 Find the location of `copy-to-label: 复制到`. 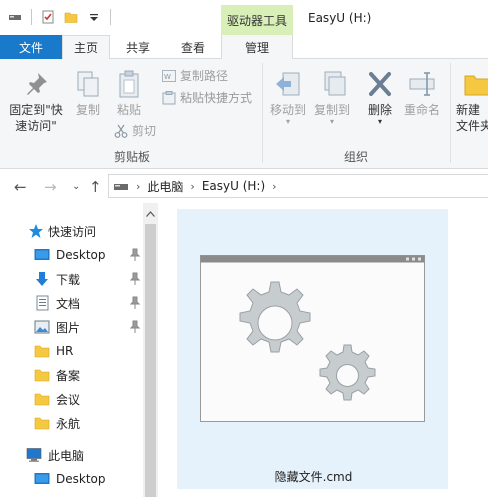

copy-to-label: 复制到 is located at coordinates (331, 110).